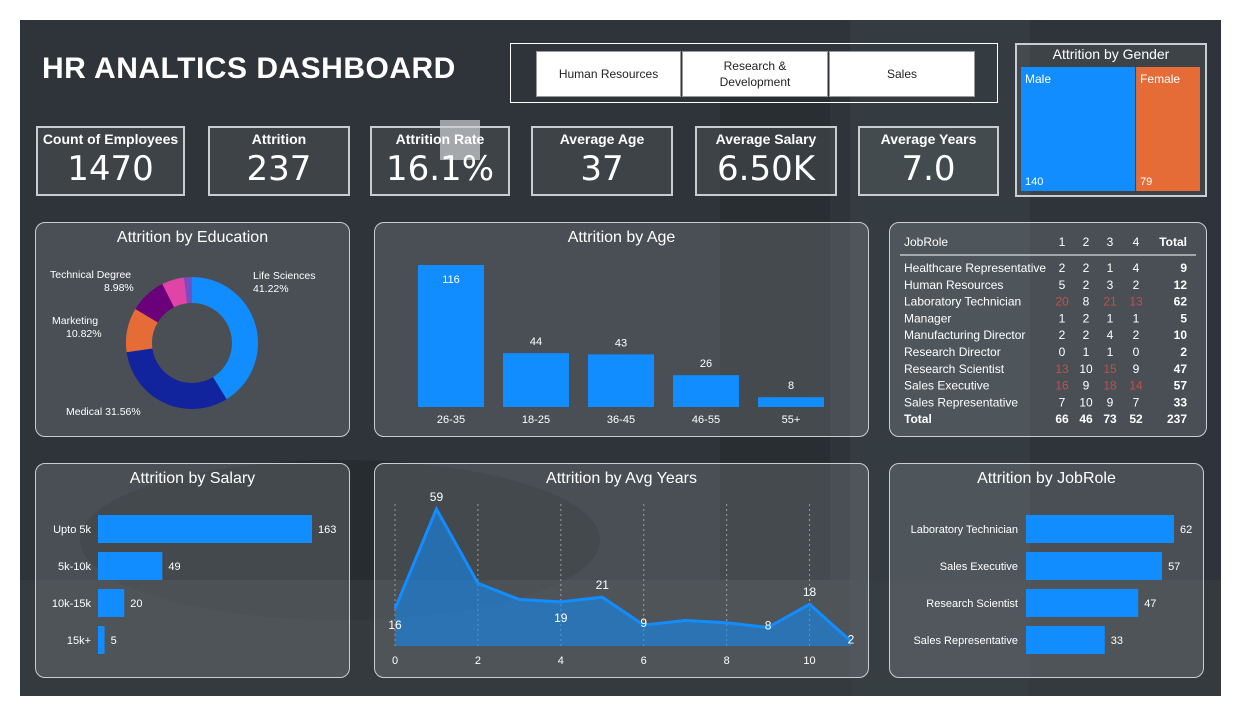 This screenshot has width=1242, height=717. Describe the element at coordinates (249, 68) in the screenshot. I see `page-title: HR ANALTICS DASHBOARD` at that location.